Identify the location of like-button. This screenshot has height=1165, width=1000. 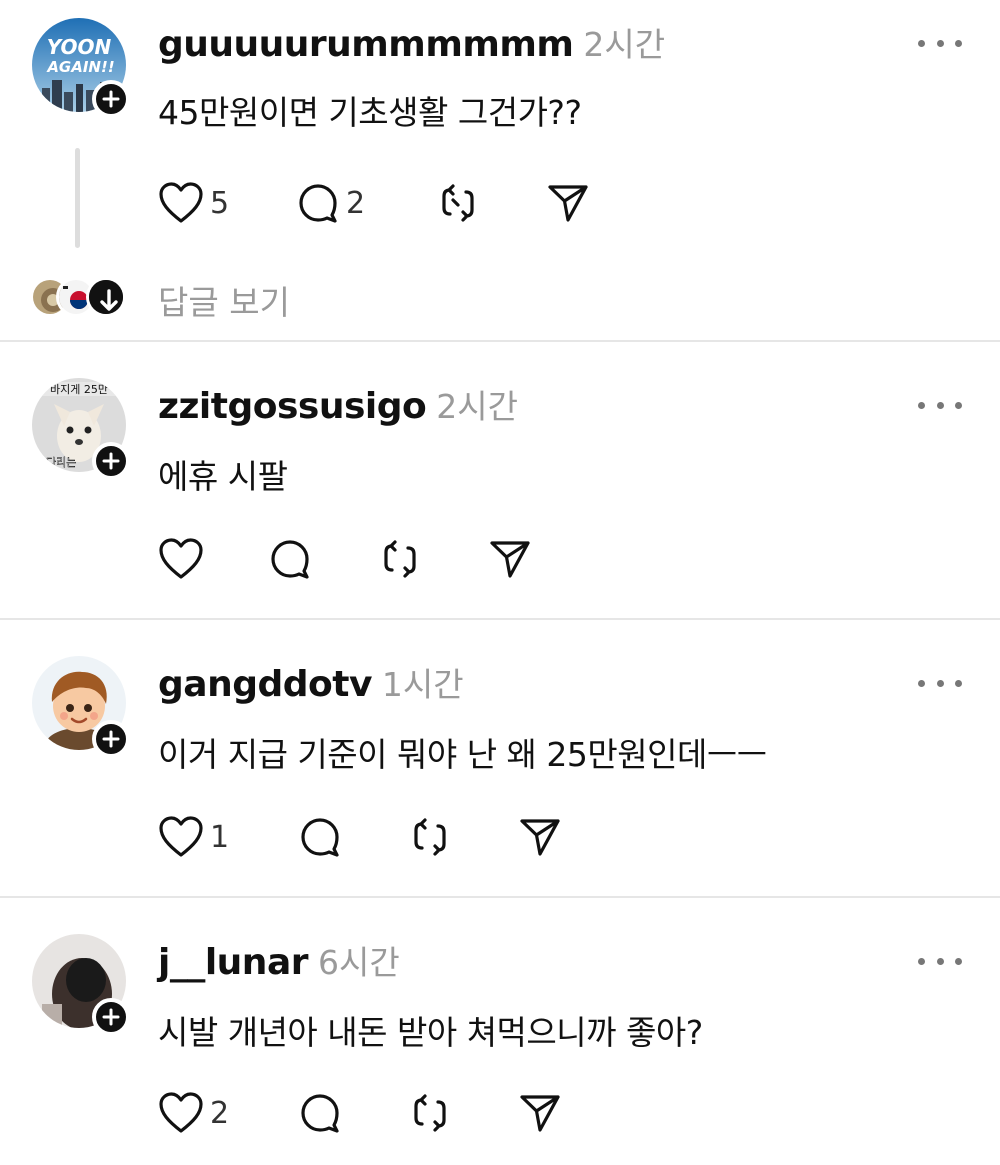
(181, 559).